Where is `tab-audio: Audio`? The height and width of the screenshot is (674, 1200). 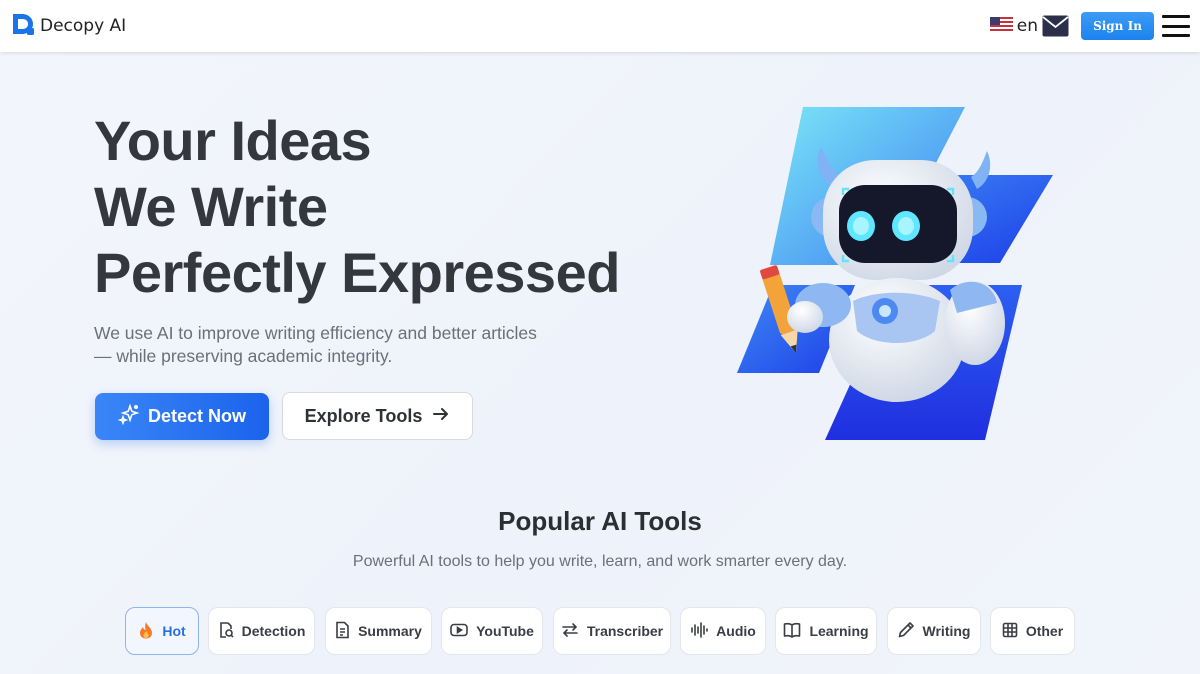 tab-audio: Audio is located at coordinates (723, 631).